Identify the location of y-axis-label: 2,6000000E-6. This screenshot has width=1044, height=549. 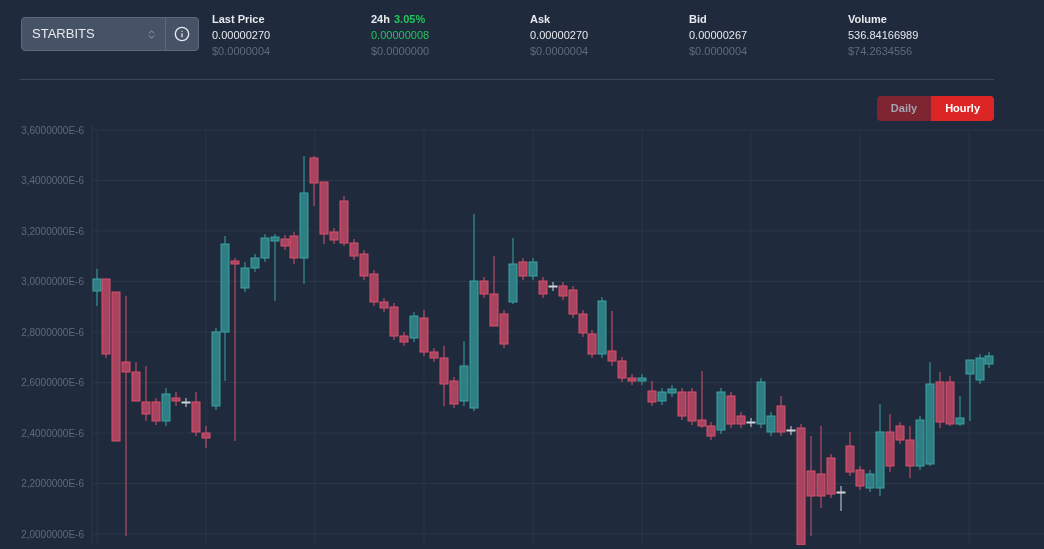
(52, 382).